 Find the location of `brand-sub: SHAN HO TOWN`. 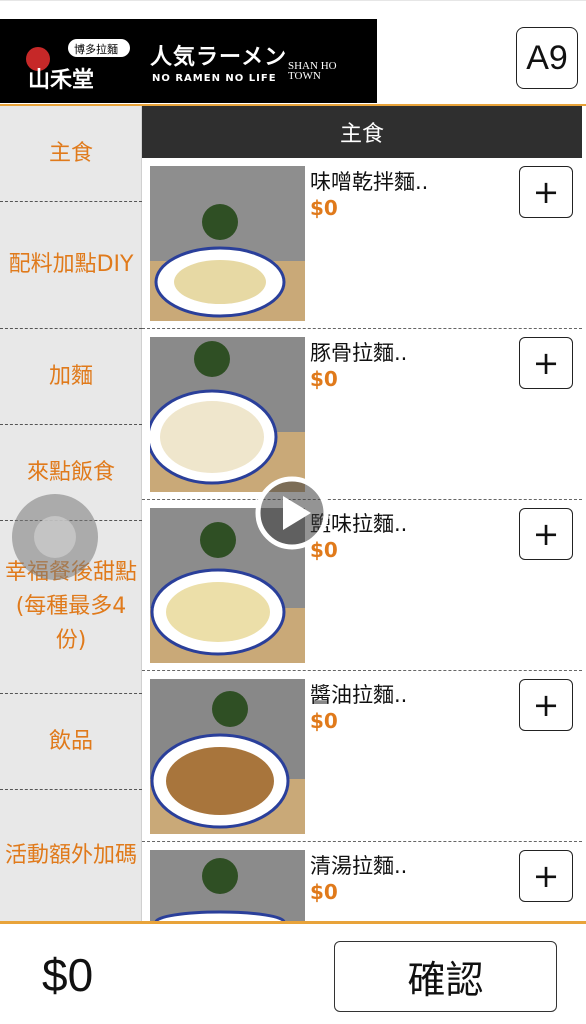

brand-sub: SHAN HO TOWN is located at coordinates (312, 71).